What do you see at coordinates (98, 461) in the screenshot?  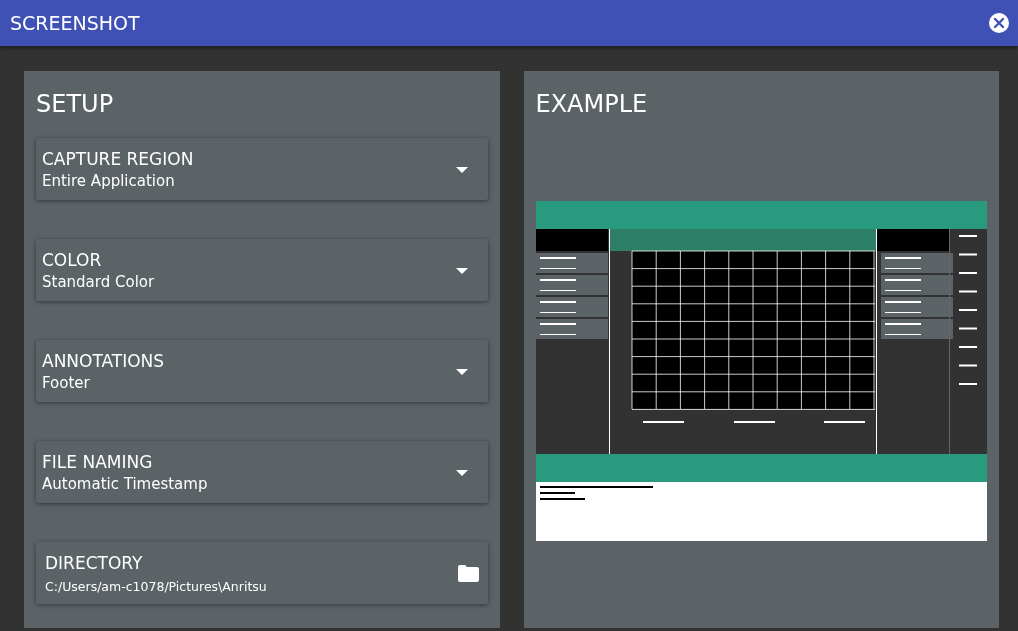 I see `setting-label: FILE NAMING` at bounding box center [98, 461].